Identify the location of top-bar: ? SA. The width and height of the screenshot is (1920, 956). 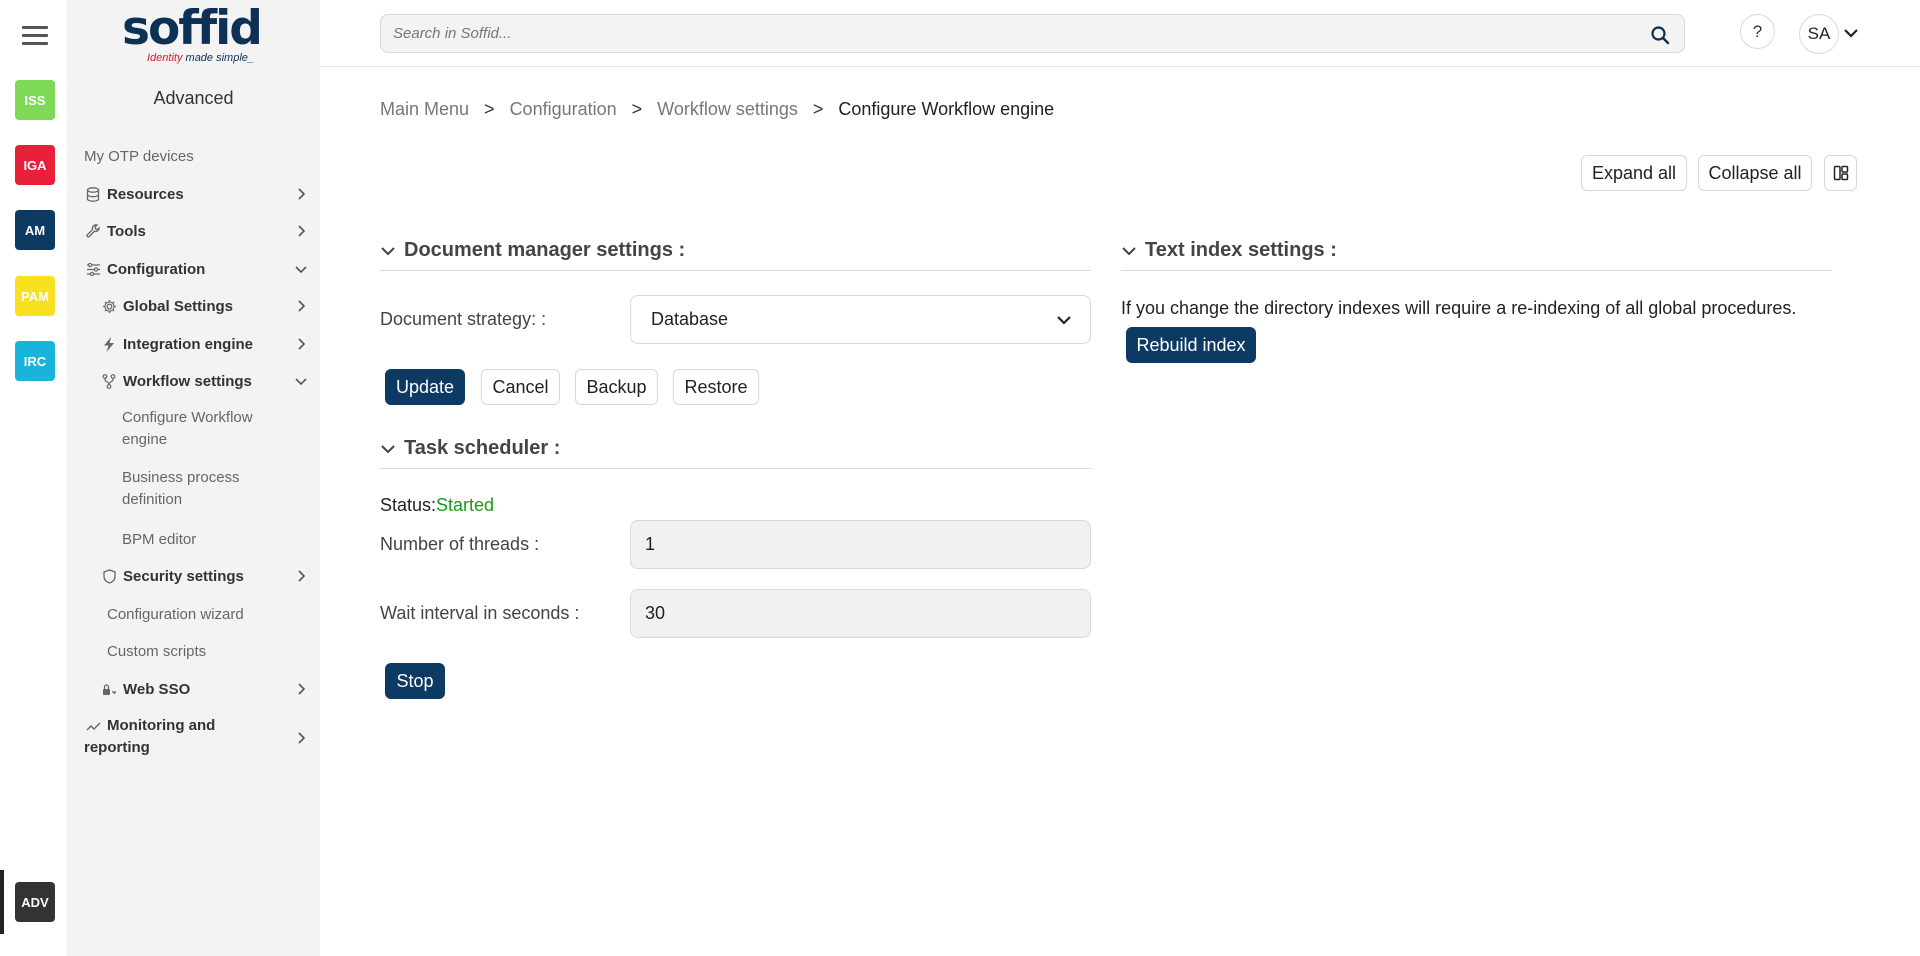
(1120, 33).